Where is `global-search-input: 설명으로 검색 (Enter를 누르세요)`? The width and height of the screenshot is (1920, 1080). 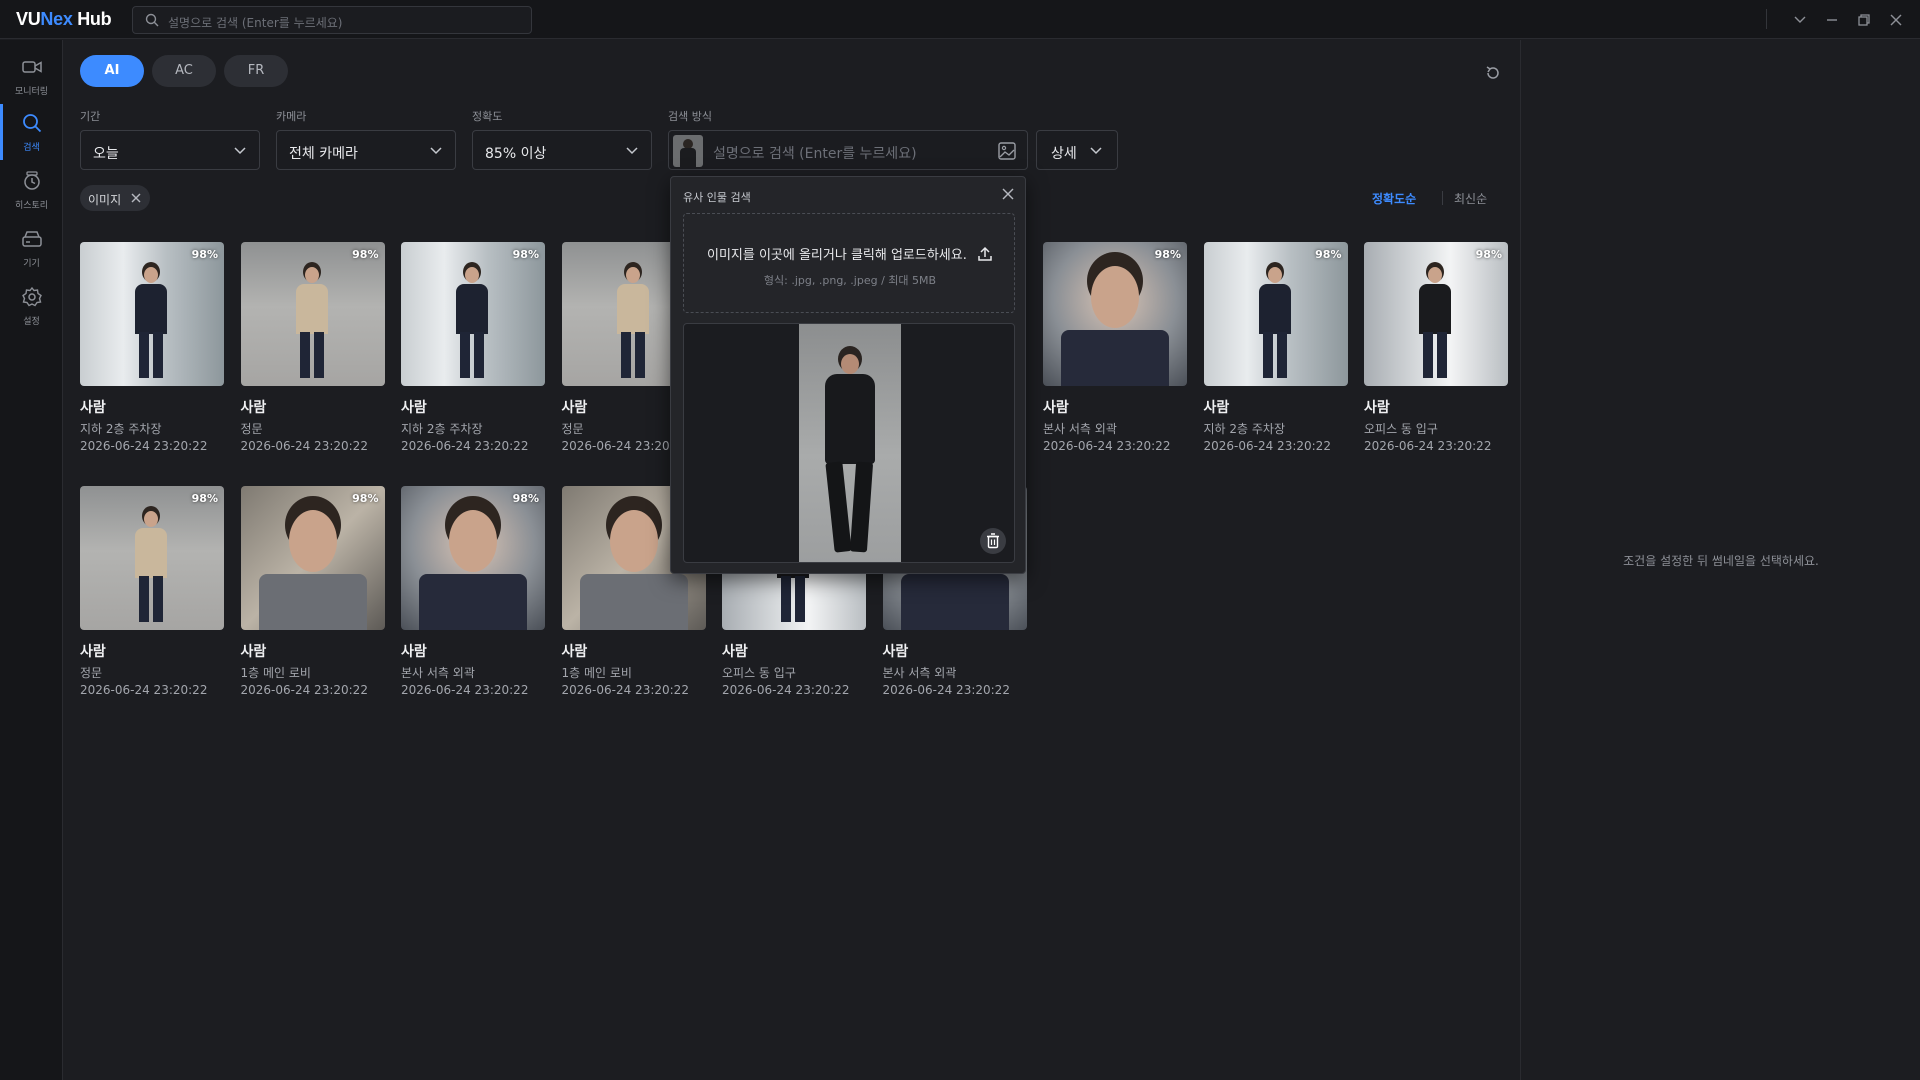
global-search-input: 설명으로 검색 (Enter를 누르세요) is located at coordinates (332, 20).